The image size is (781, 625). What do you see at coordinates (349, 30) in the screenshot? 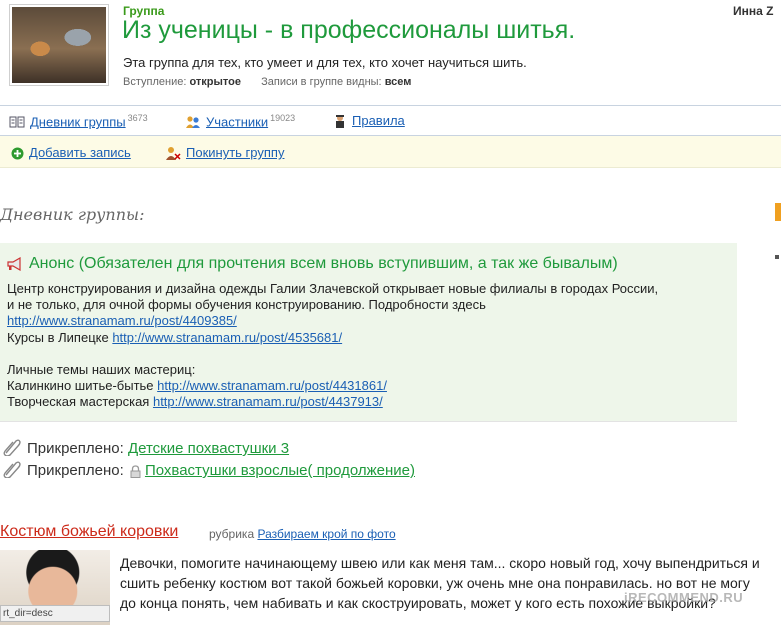
I see `page-title: Из ученицы - в профессионалы шитья.` at bounding box center [349, 30].